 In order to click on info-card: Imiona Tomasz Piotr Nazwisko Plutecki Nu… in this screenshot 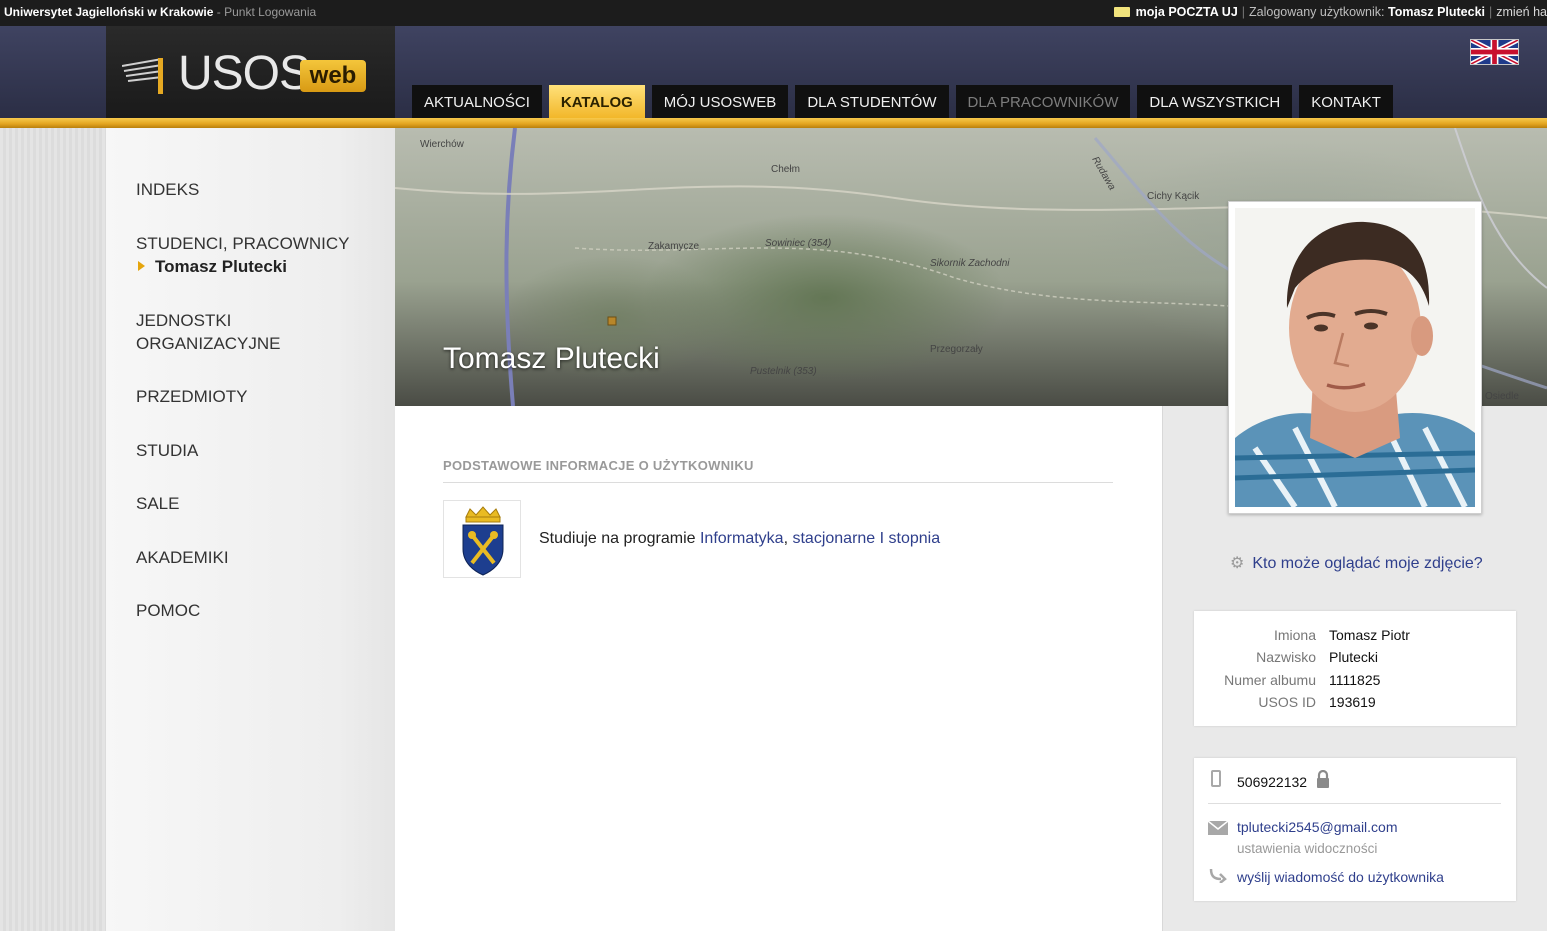, I will do `click(1355, 668)`.